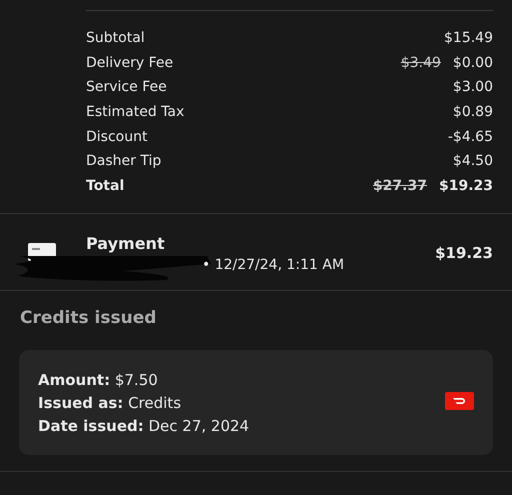 This screenshot has height=495, width=512. Describe the element at coordinates (117, 136) in the screenshot. I see `fee-label: Discount` at that location.